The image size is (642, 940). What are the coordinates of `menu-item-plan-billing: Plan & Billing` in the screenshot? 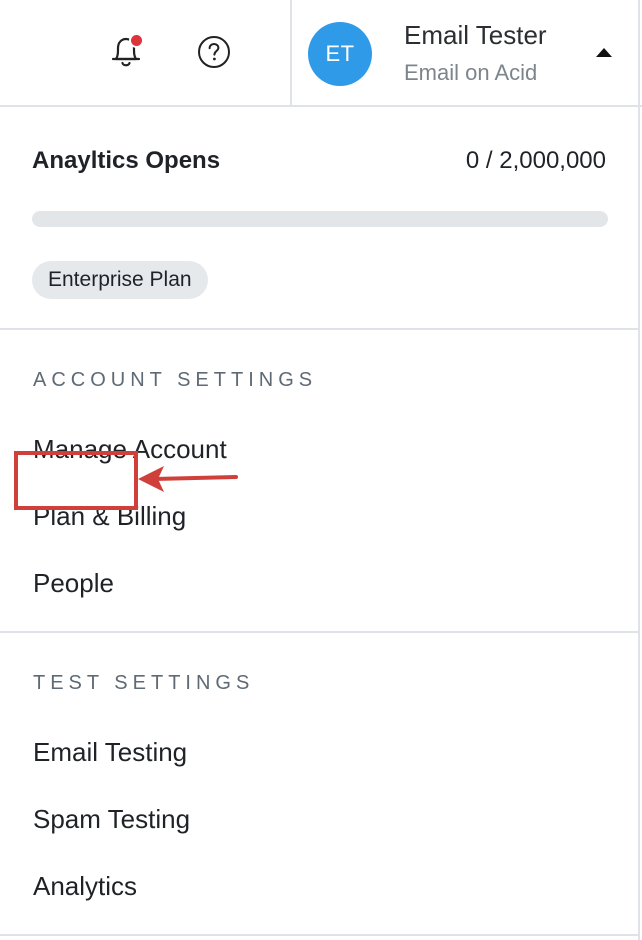 It's located at (109, 516).